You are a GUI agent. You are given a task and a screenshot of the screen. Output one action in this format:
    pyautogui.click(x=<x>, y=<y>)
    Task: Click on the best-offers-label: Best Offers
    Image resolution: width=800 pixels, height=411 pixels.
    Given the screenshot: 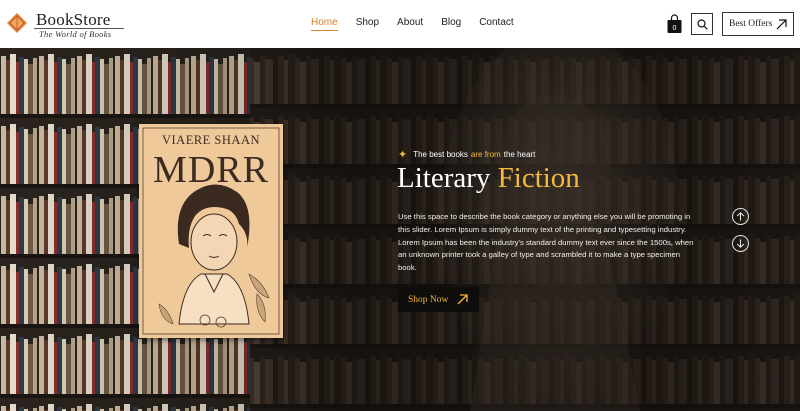 What is the action you would take?
    pyautogui.click(x=751, y=24)
    